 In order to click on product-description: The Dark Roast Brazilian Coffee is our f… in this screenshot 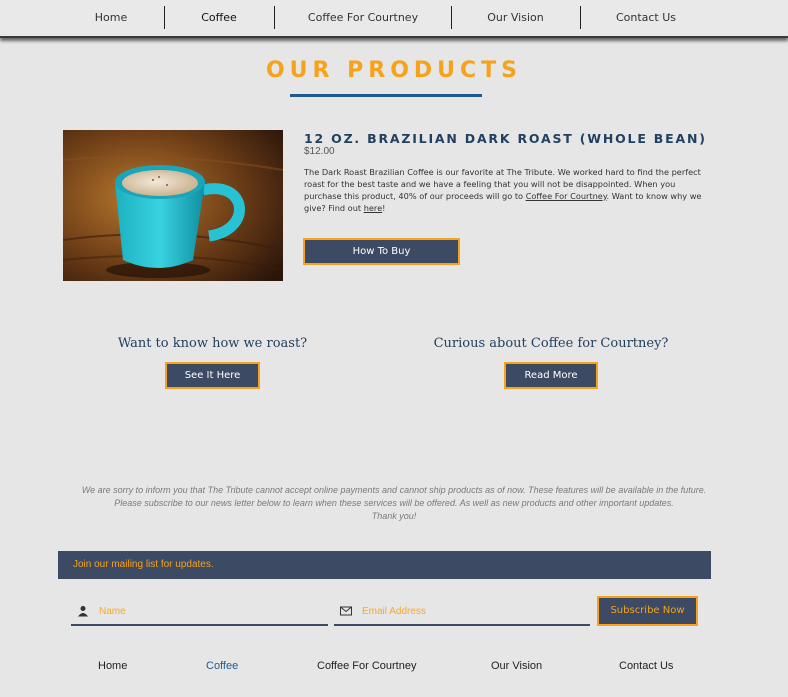, I will do `click(509, 190)`.